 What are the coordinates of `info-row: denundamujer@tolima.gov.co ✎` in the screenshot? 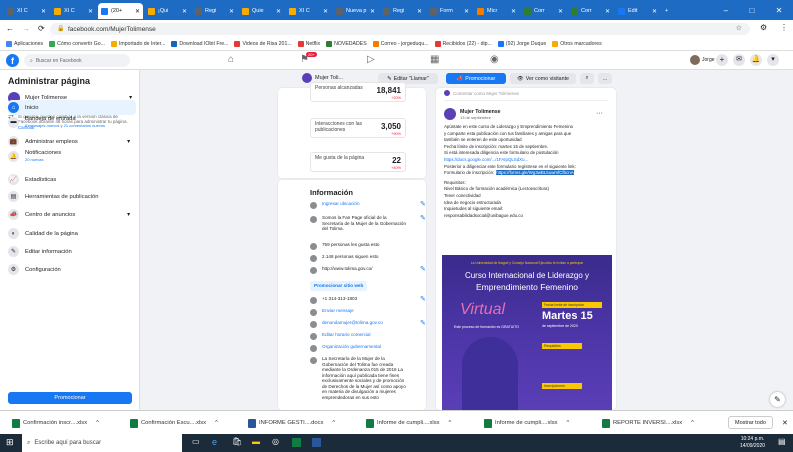 It's located at (368, 324).